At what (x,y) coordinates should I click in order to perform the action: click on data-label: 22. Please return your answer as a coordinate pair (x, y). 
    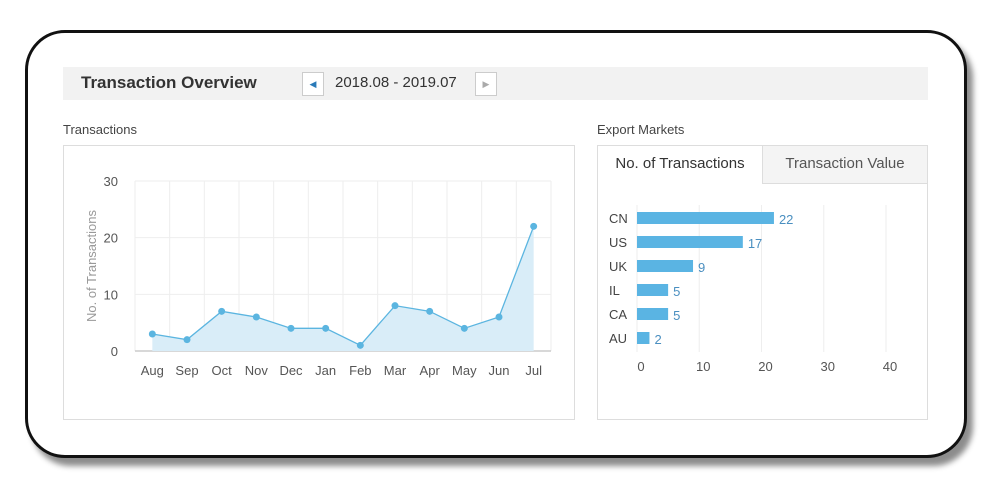
    Looking at the image, I should click on (786, 219).